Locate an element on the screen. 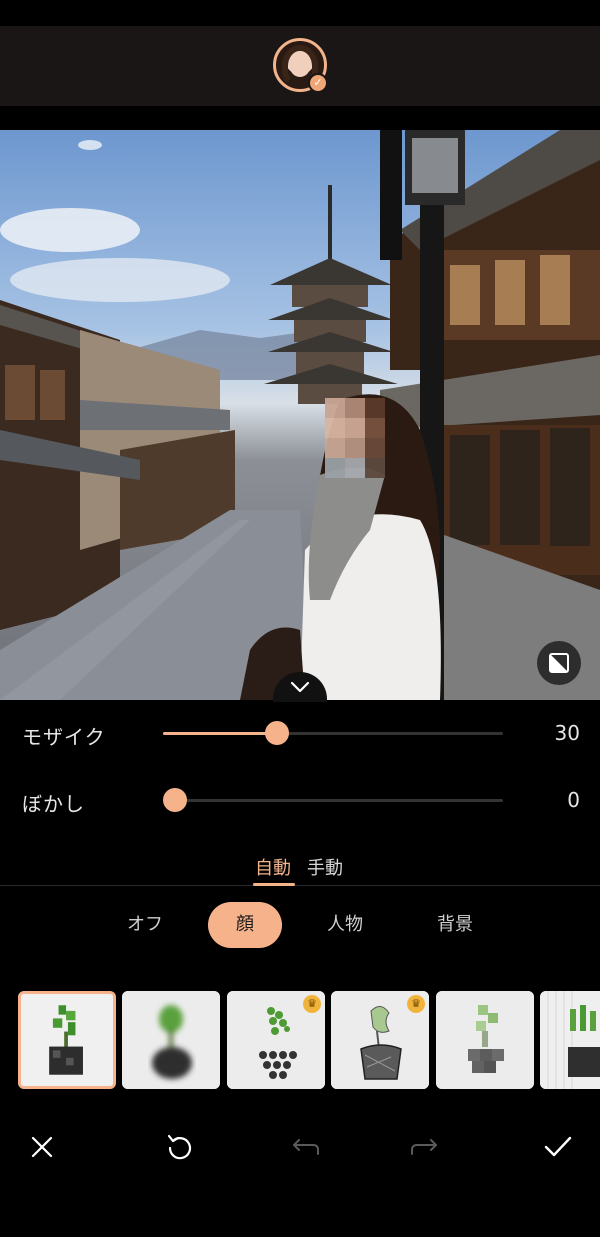 This screenshot has height=1237, width=600. redo-icon is located at coordinates (424, 1147).